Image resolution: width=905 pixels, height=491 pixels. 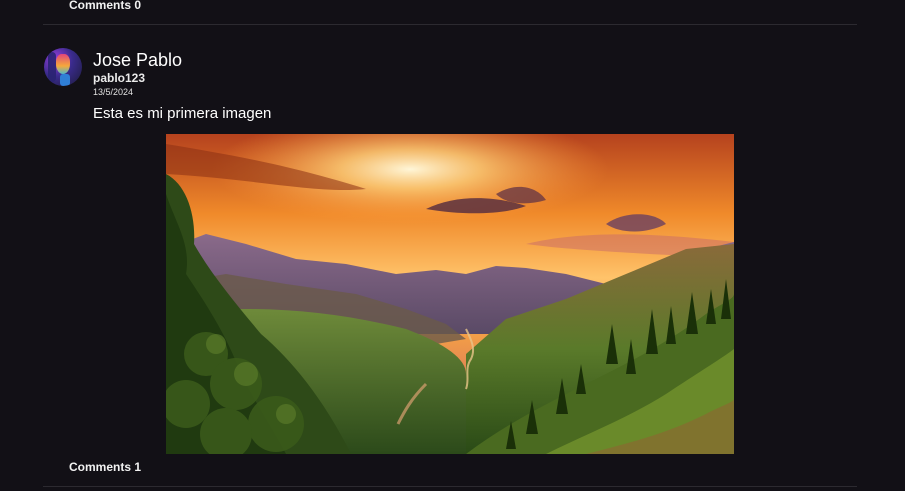 I want to click on comments-link: Comments 1, so click(x=105, y=467).